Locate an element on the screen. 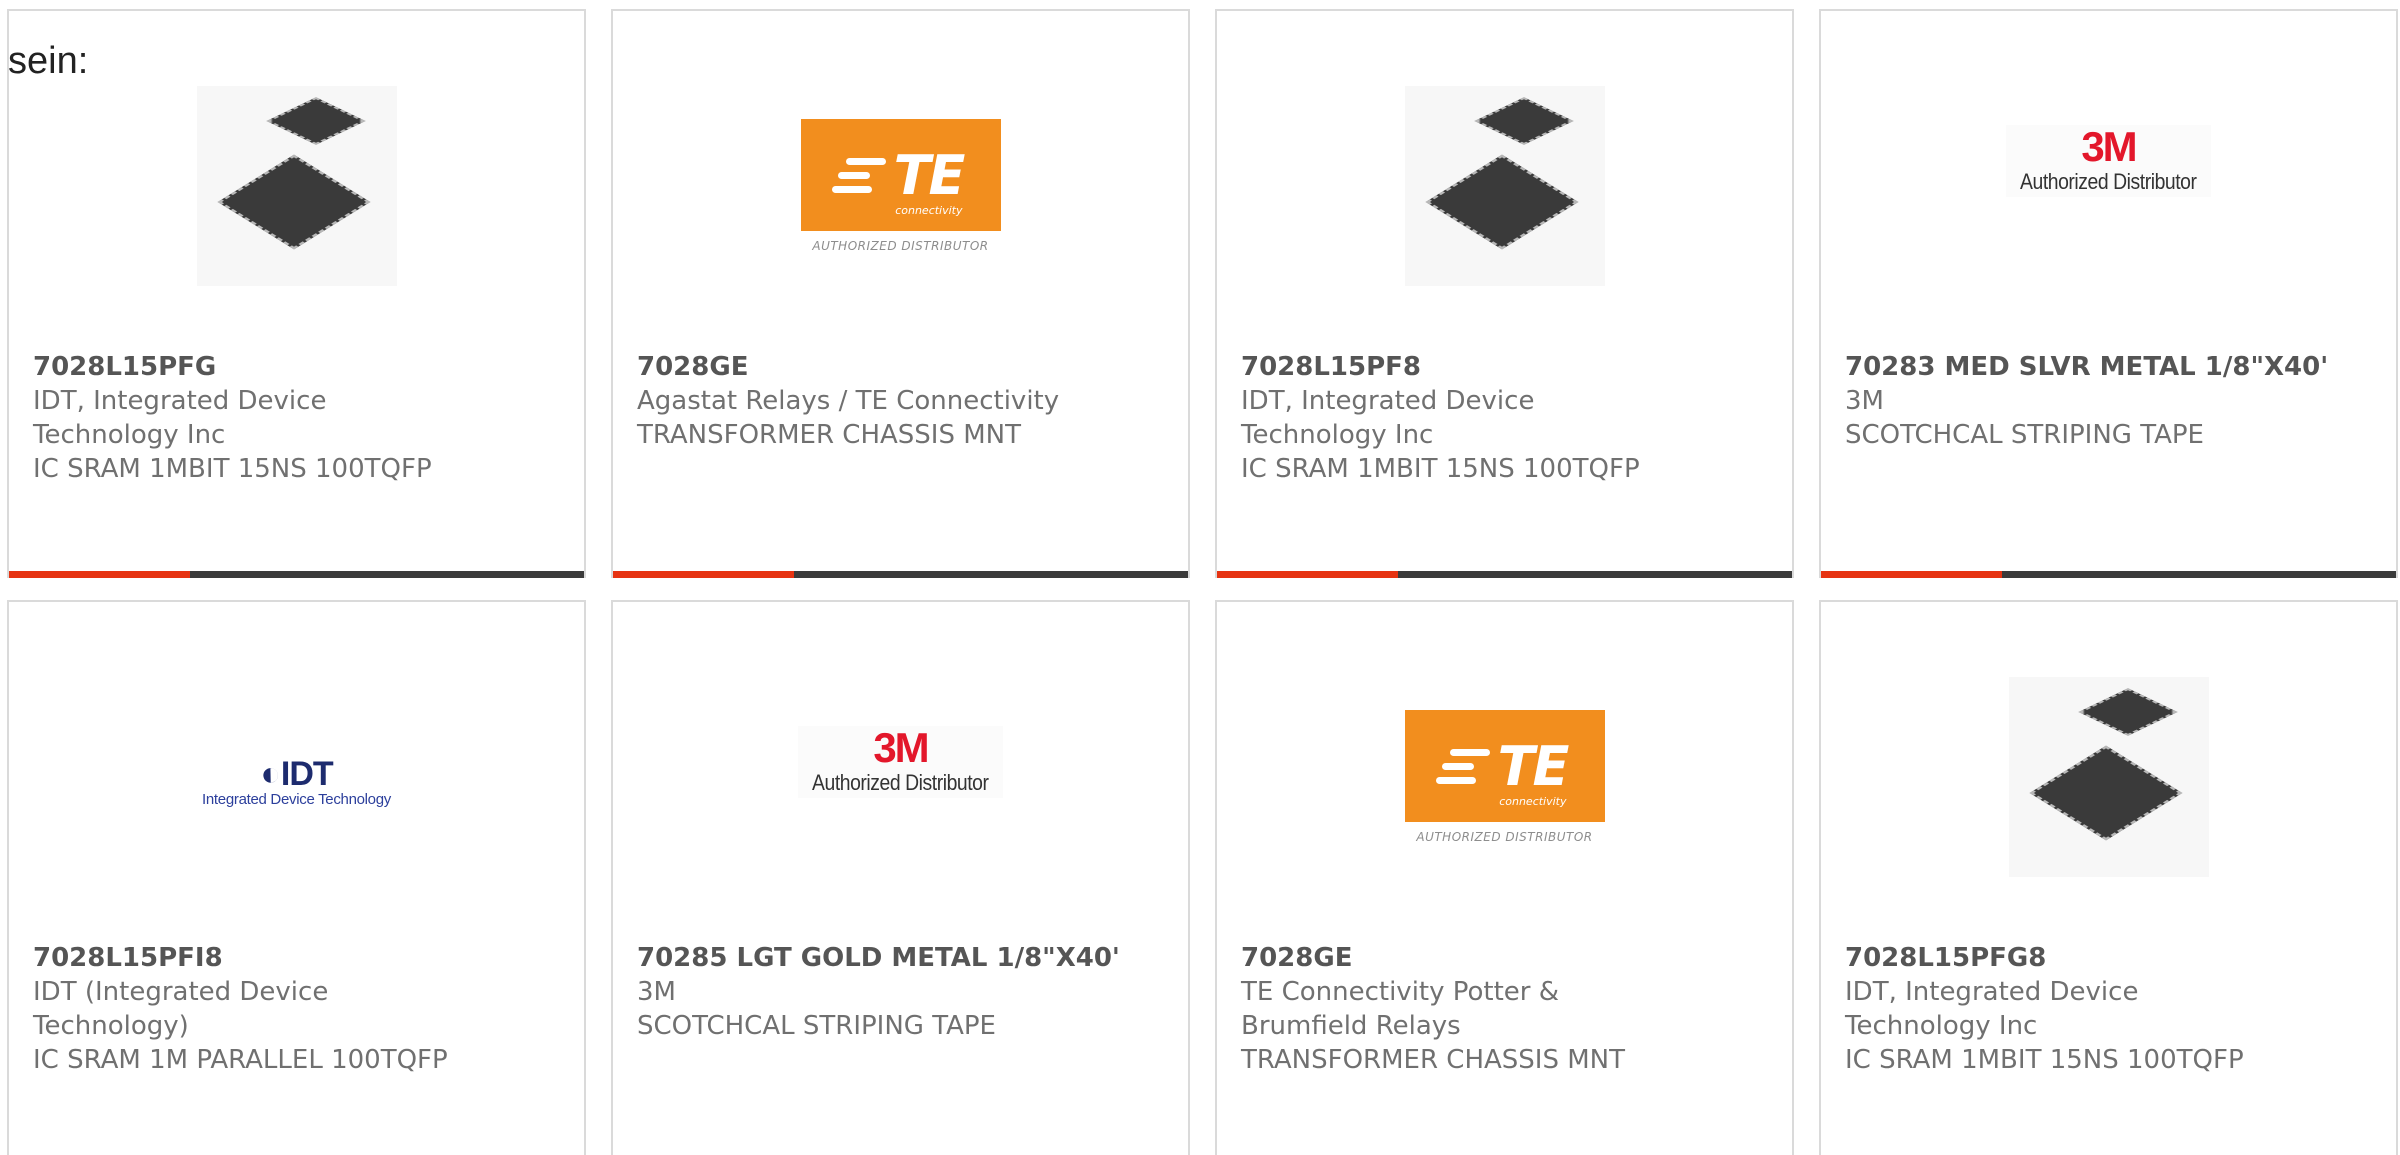 The width and height of the screenshot is (2400, 1155). product-description: IC SRAM 1M PARALLEL 100TQFP is located at coordinates (240, 1060).